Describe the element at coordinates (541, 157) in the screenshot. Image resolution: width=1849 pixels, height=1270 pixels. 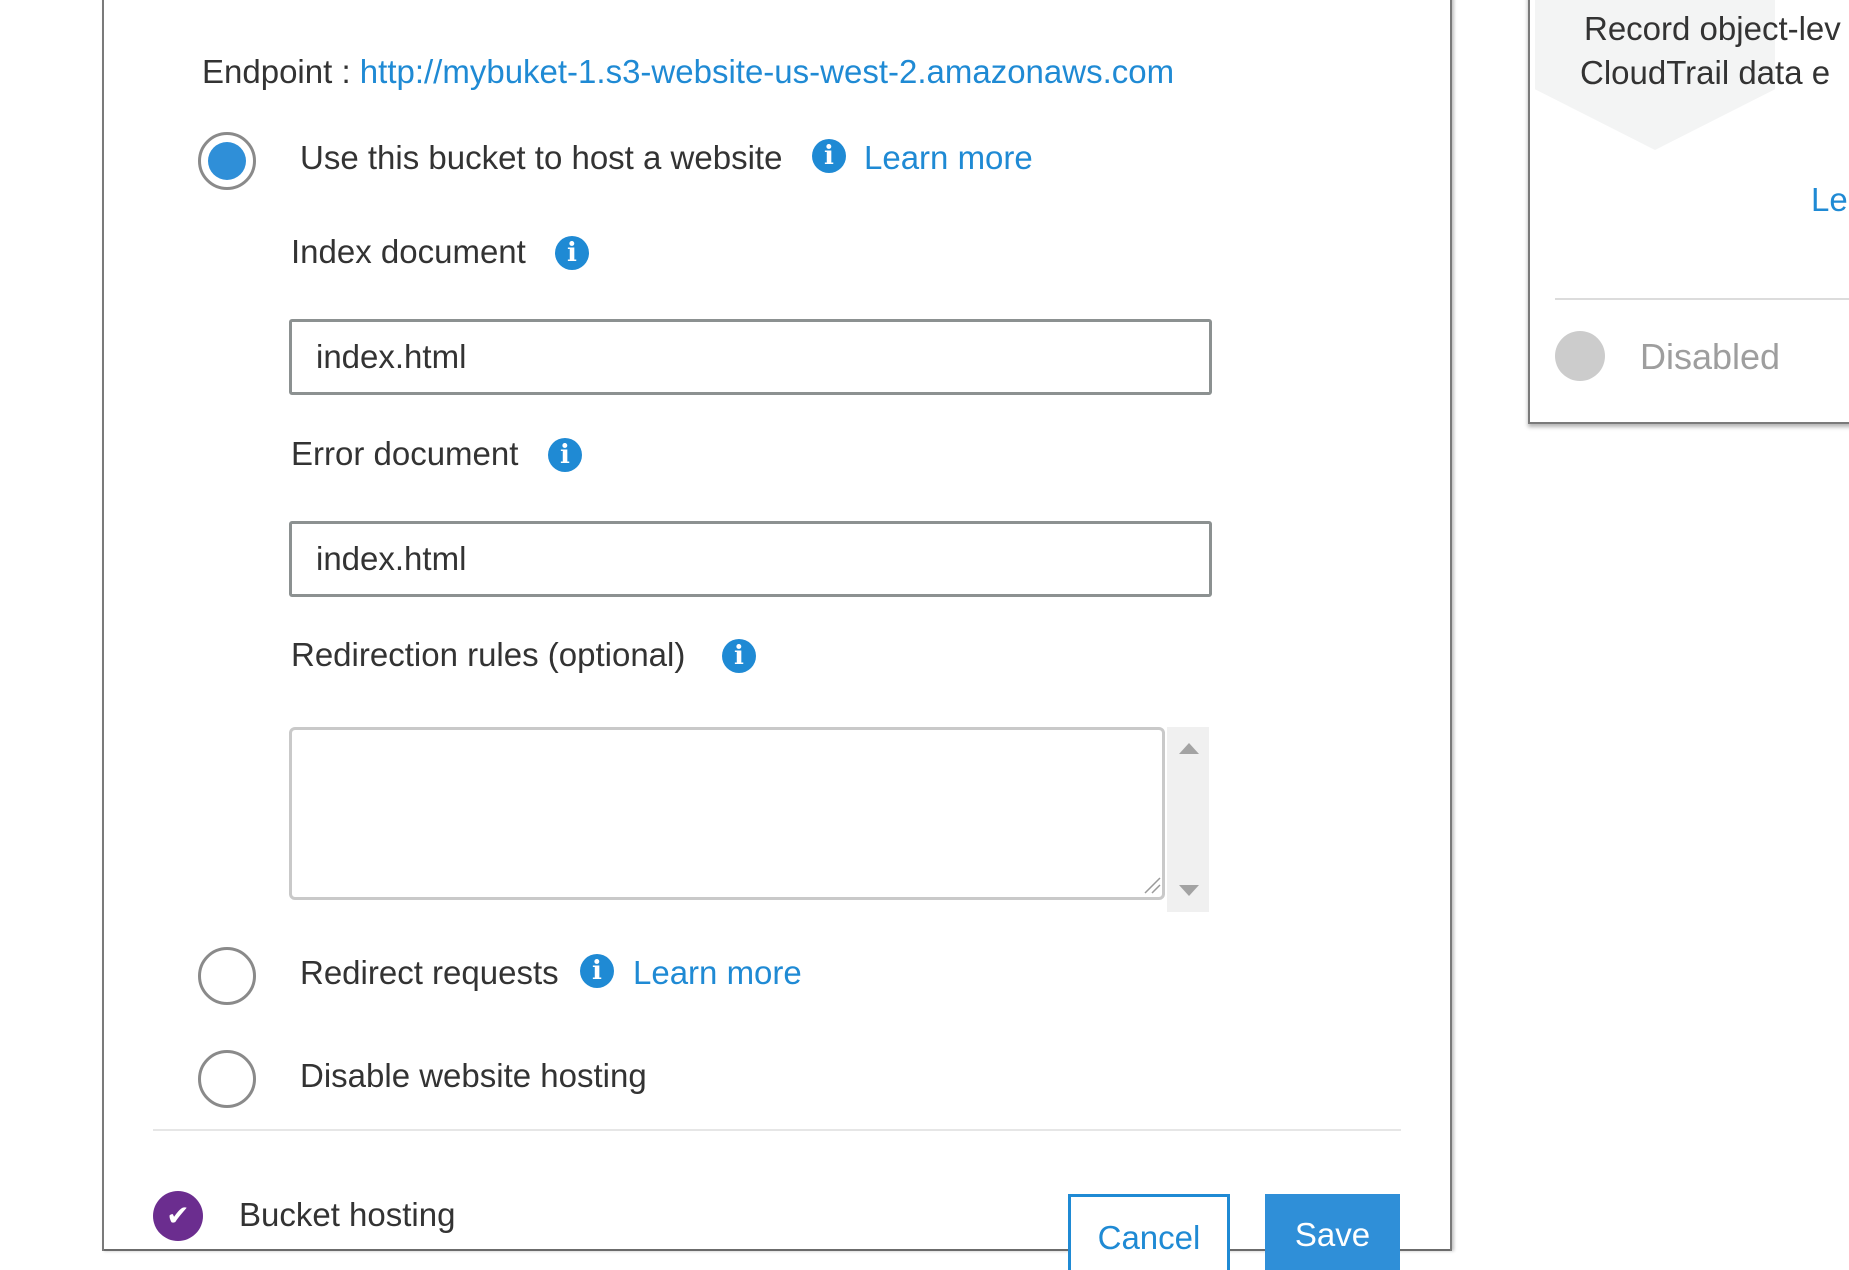
I see `host-website-label: Use this bucket to host a website` at that location.